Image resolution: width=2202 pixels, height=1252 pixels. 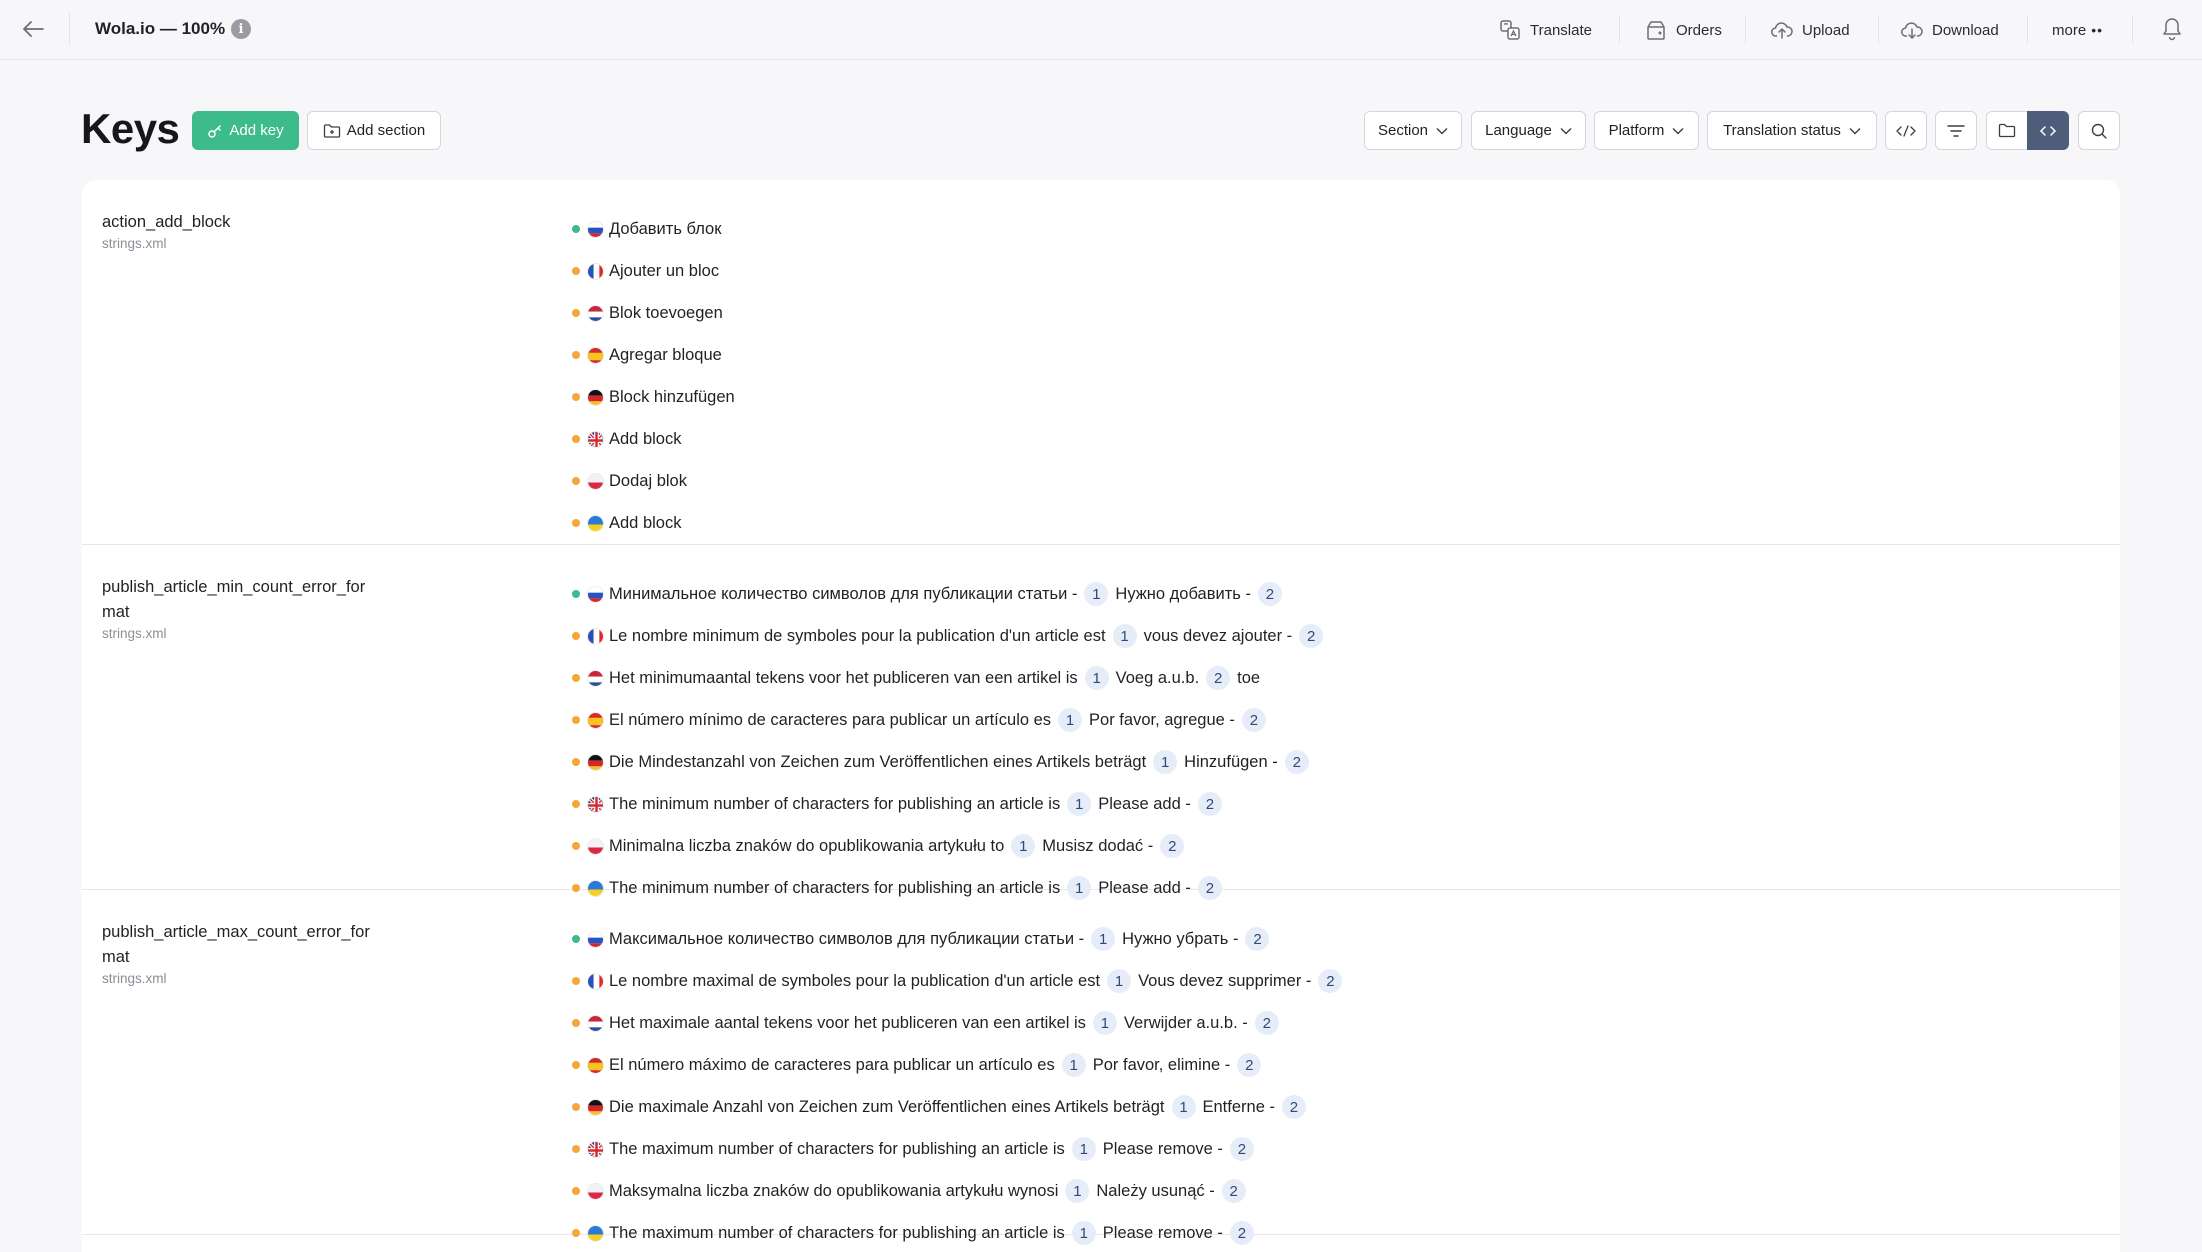 I want to click on more-button: more ••, so click(x=2077, y=30).